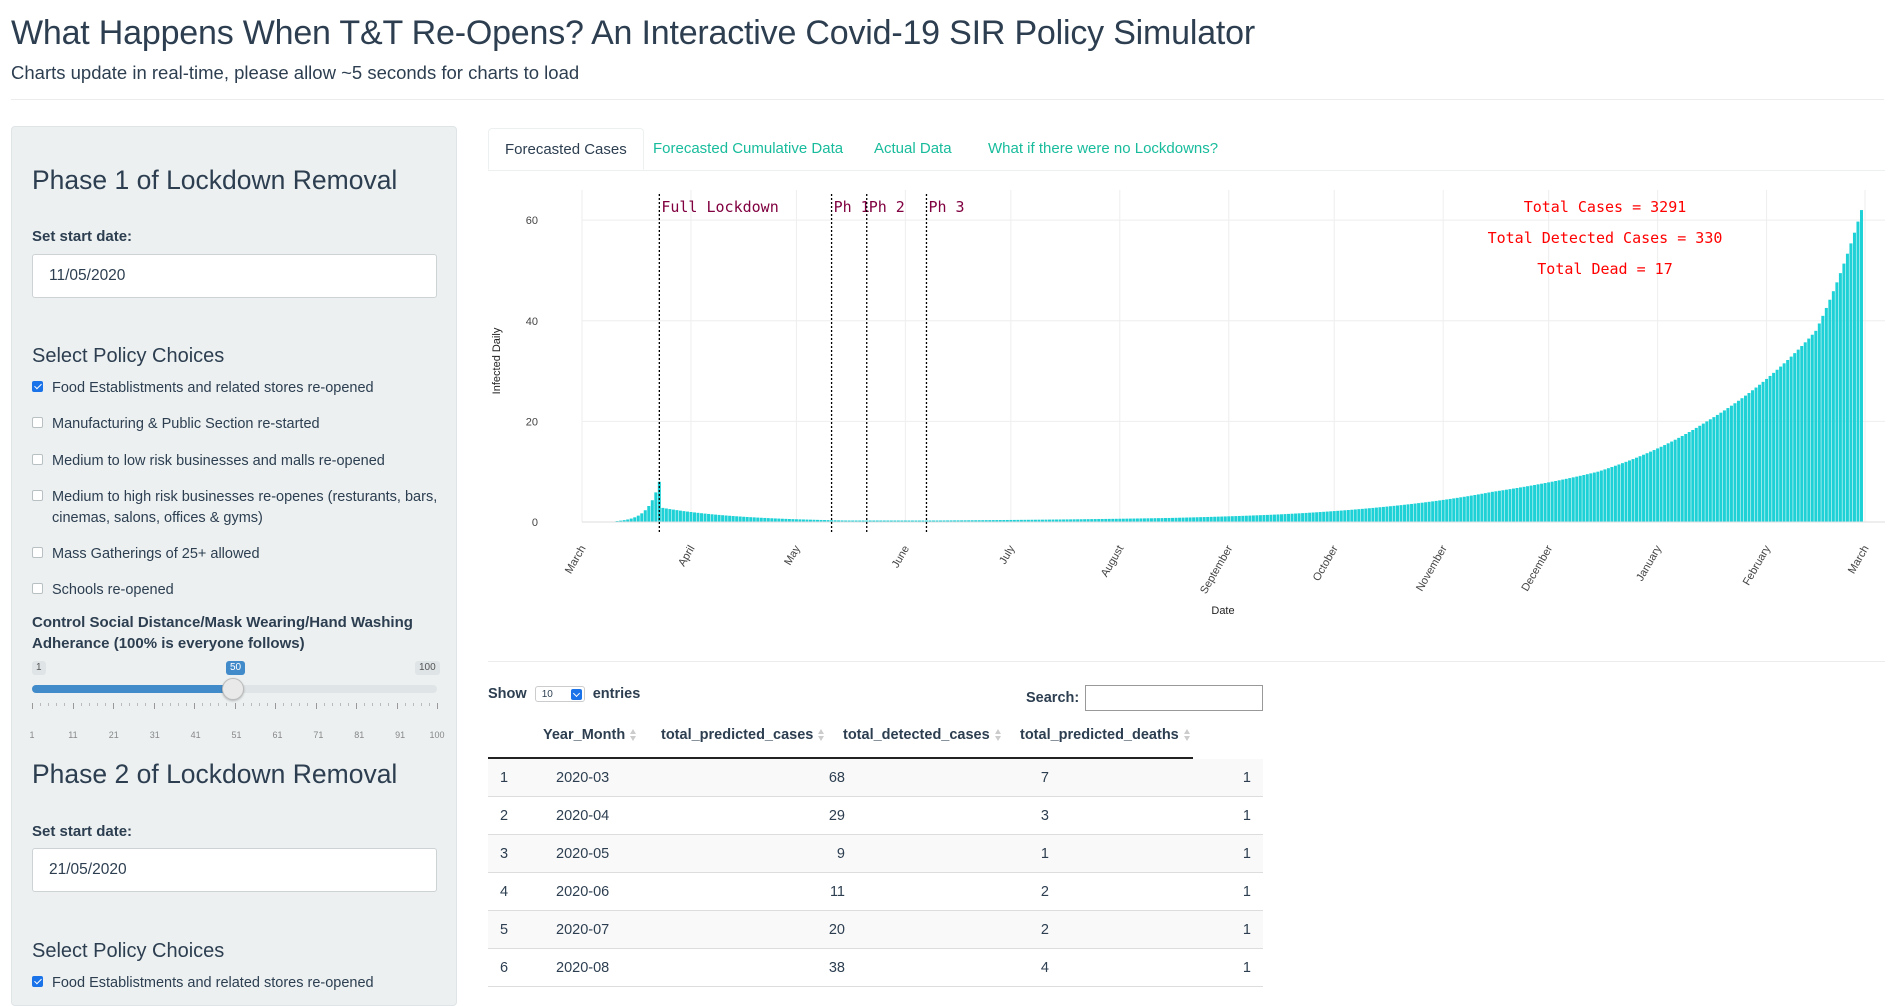 Image resolution: width=1895 pixels, height=1006 pixels. I want to click on section-divider, so click(1186, 661).